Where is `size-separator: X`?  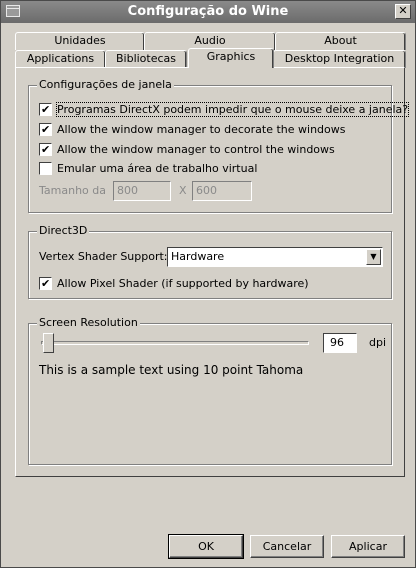 size-separator: X is located at coordinates (183, 190).